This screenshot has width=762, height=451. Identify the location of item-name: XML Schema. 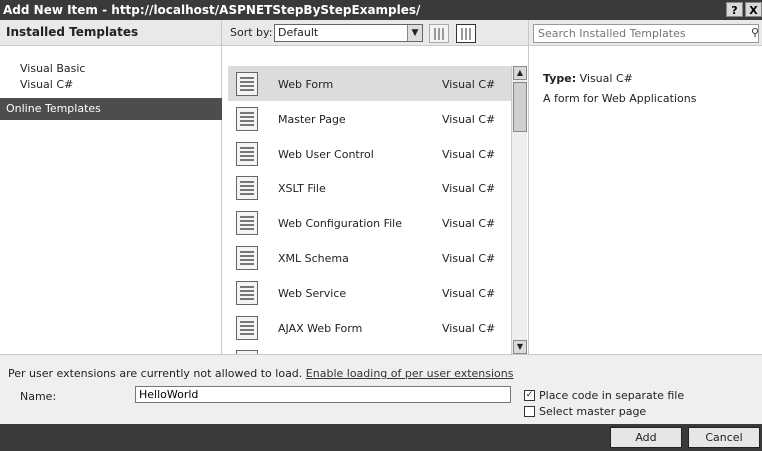
(313, 258).